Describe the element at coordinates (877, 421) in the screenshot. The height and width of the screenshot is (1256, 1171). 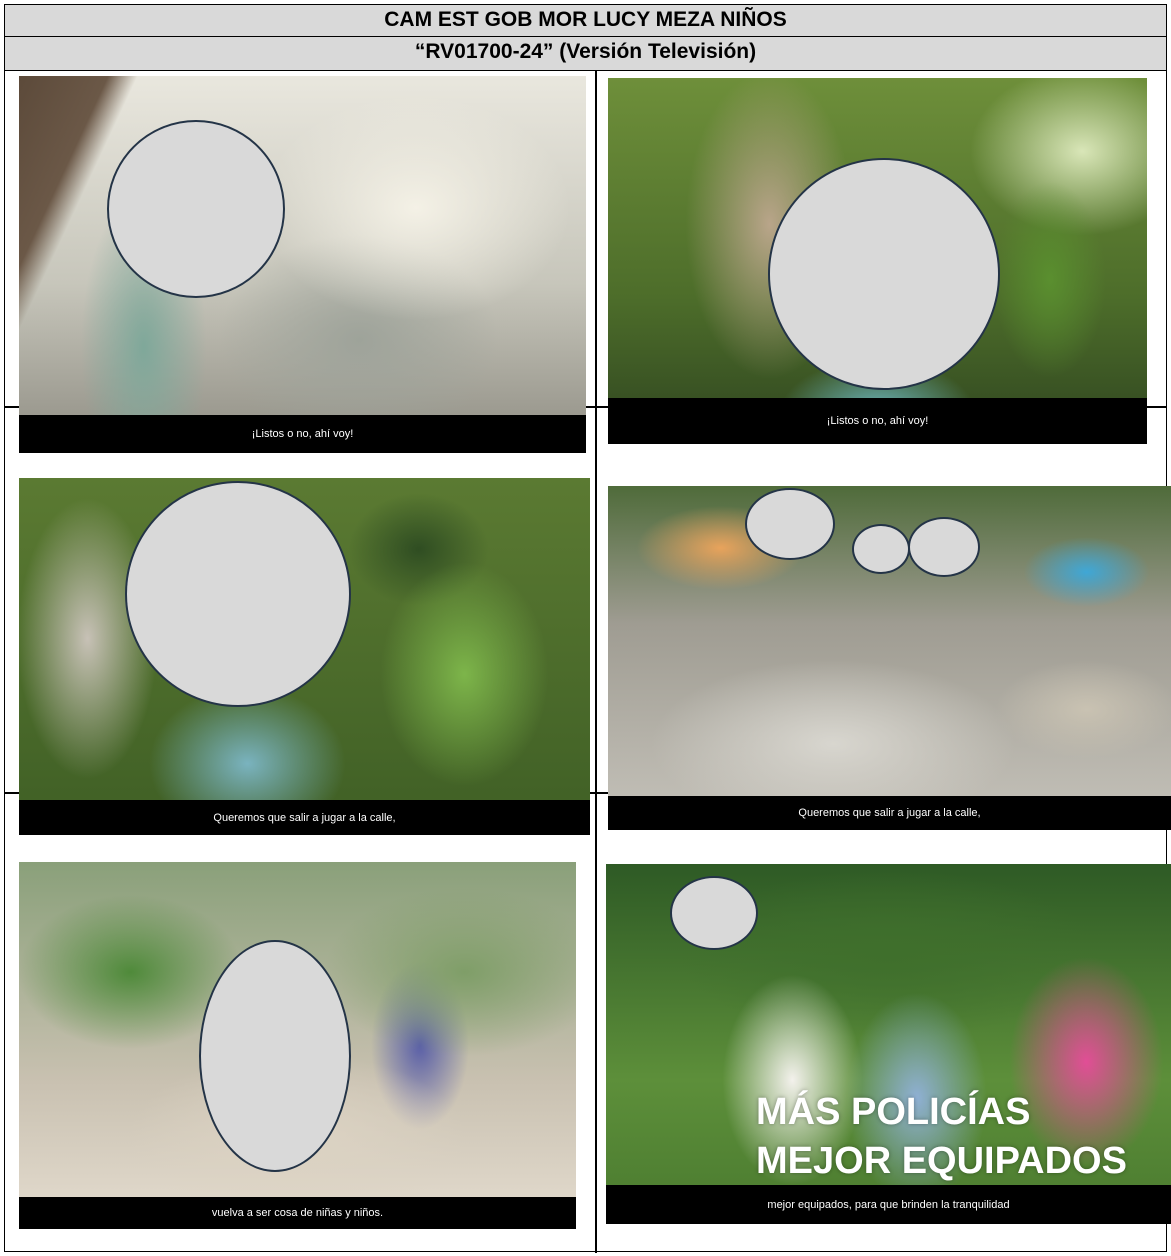
I see `subtitle-bar-2: ¡Listos o no, ahí voy!` at that location.